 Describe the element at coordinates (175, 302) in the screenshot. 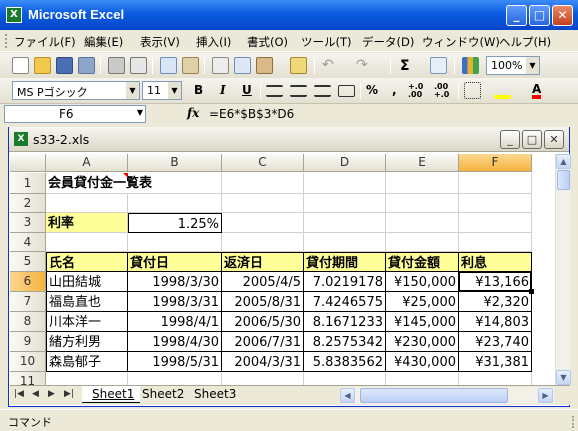

I see `cell-b7: 1998/3/31` at that location.